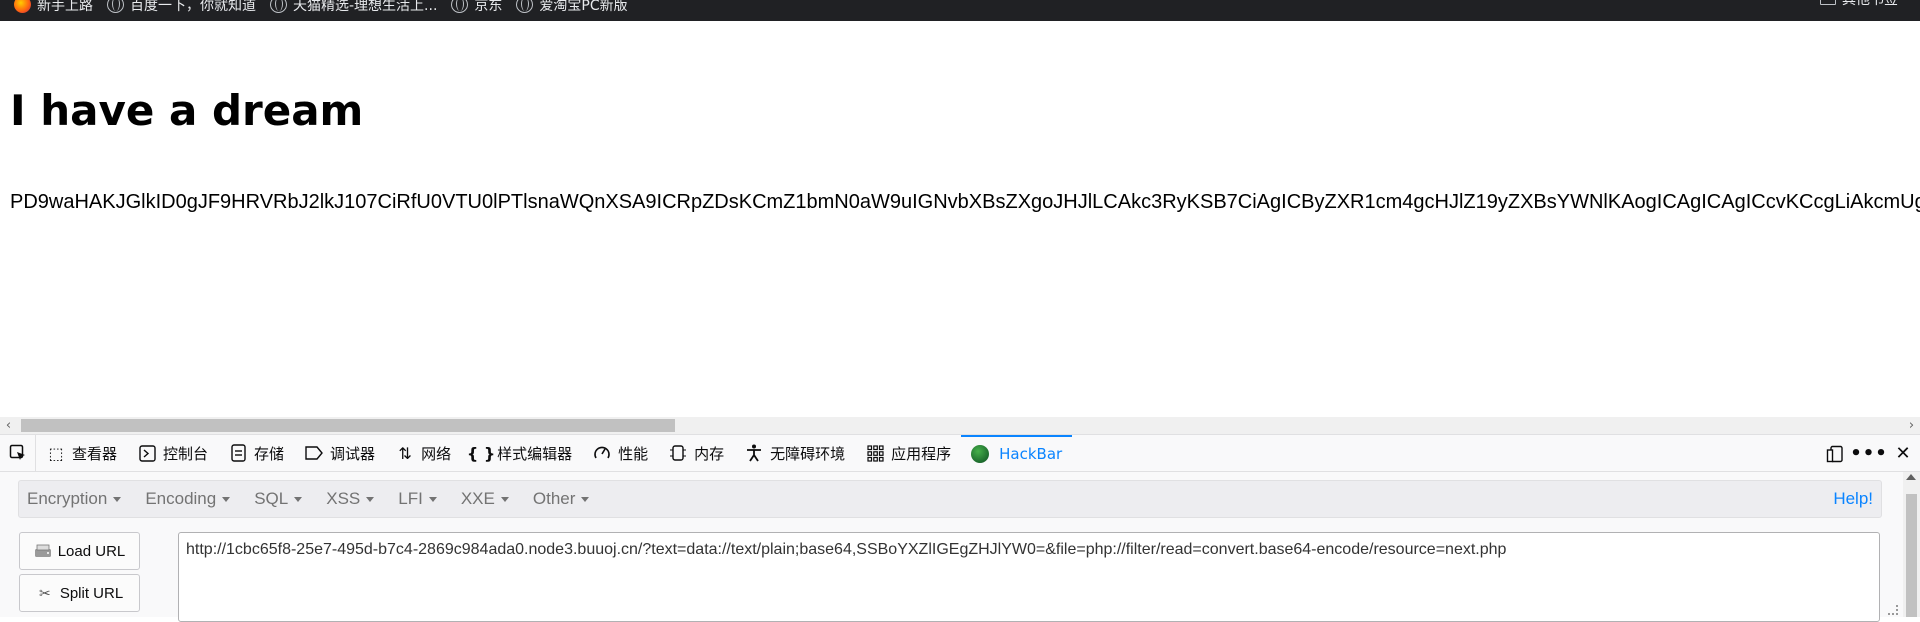 The image size is (1920, 622). What do you see at coordinates (1031, 454) in the screenshot?
I see `tab-label: HackBar` at bounding box center [1031, 454].